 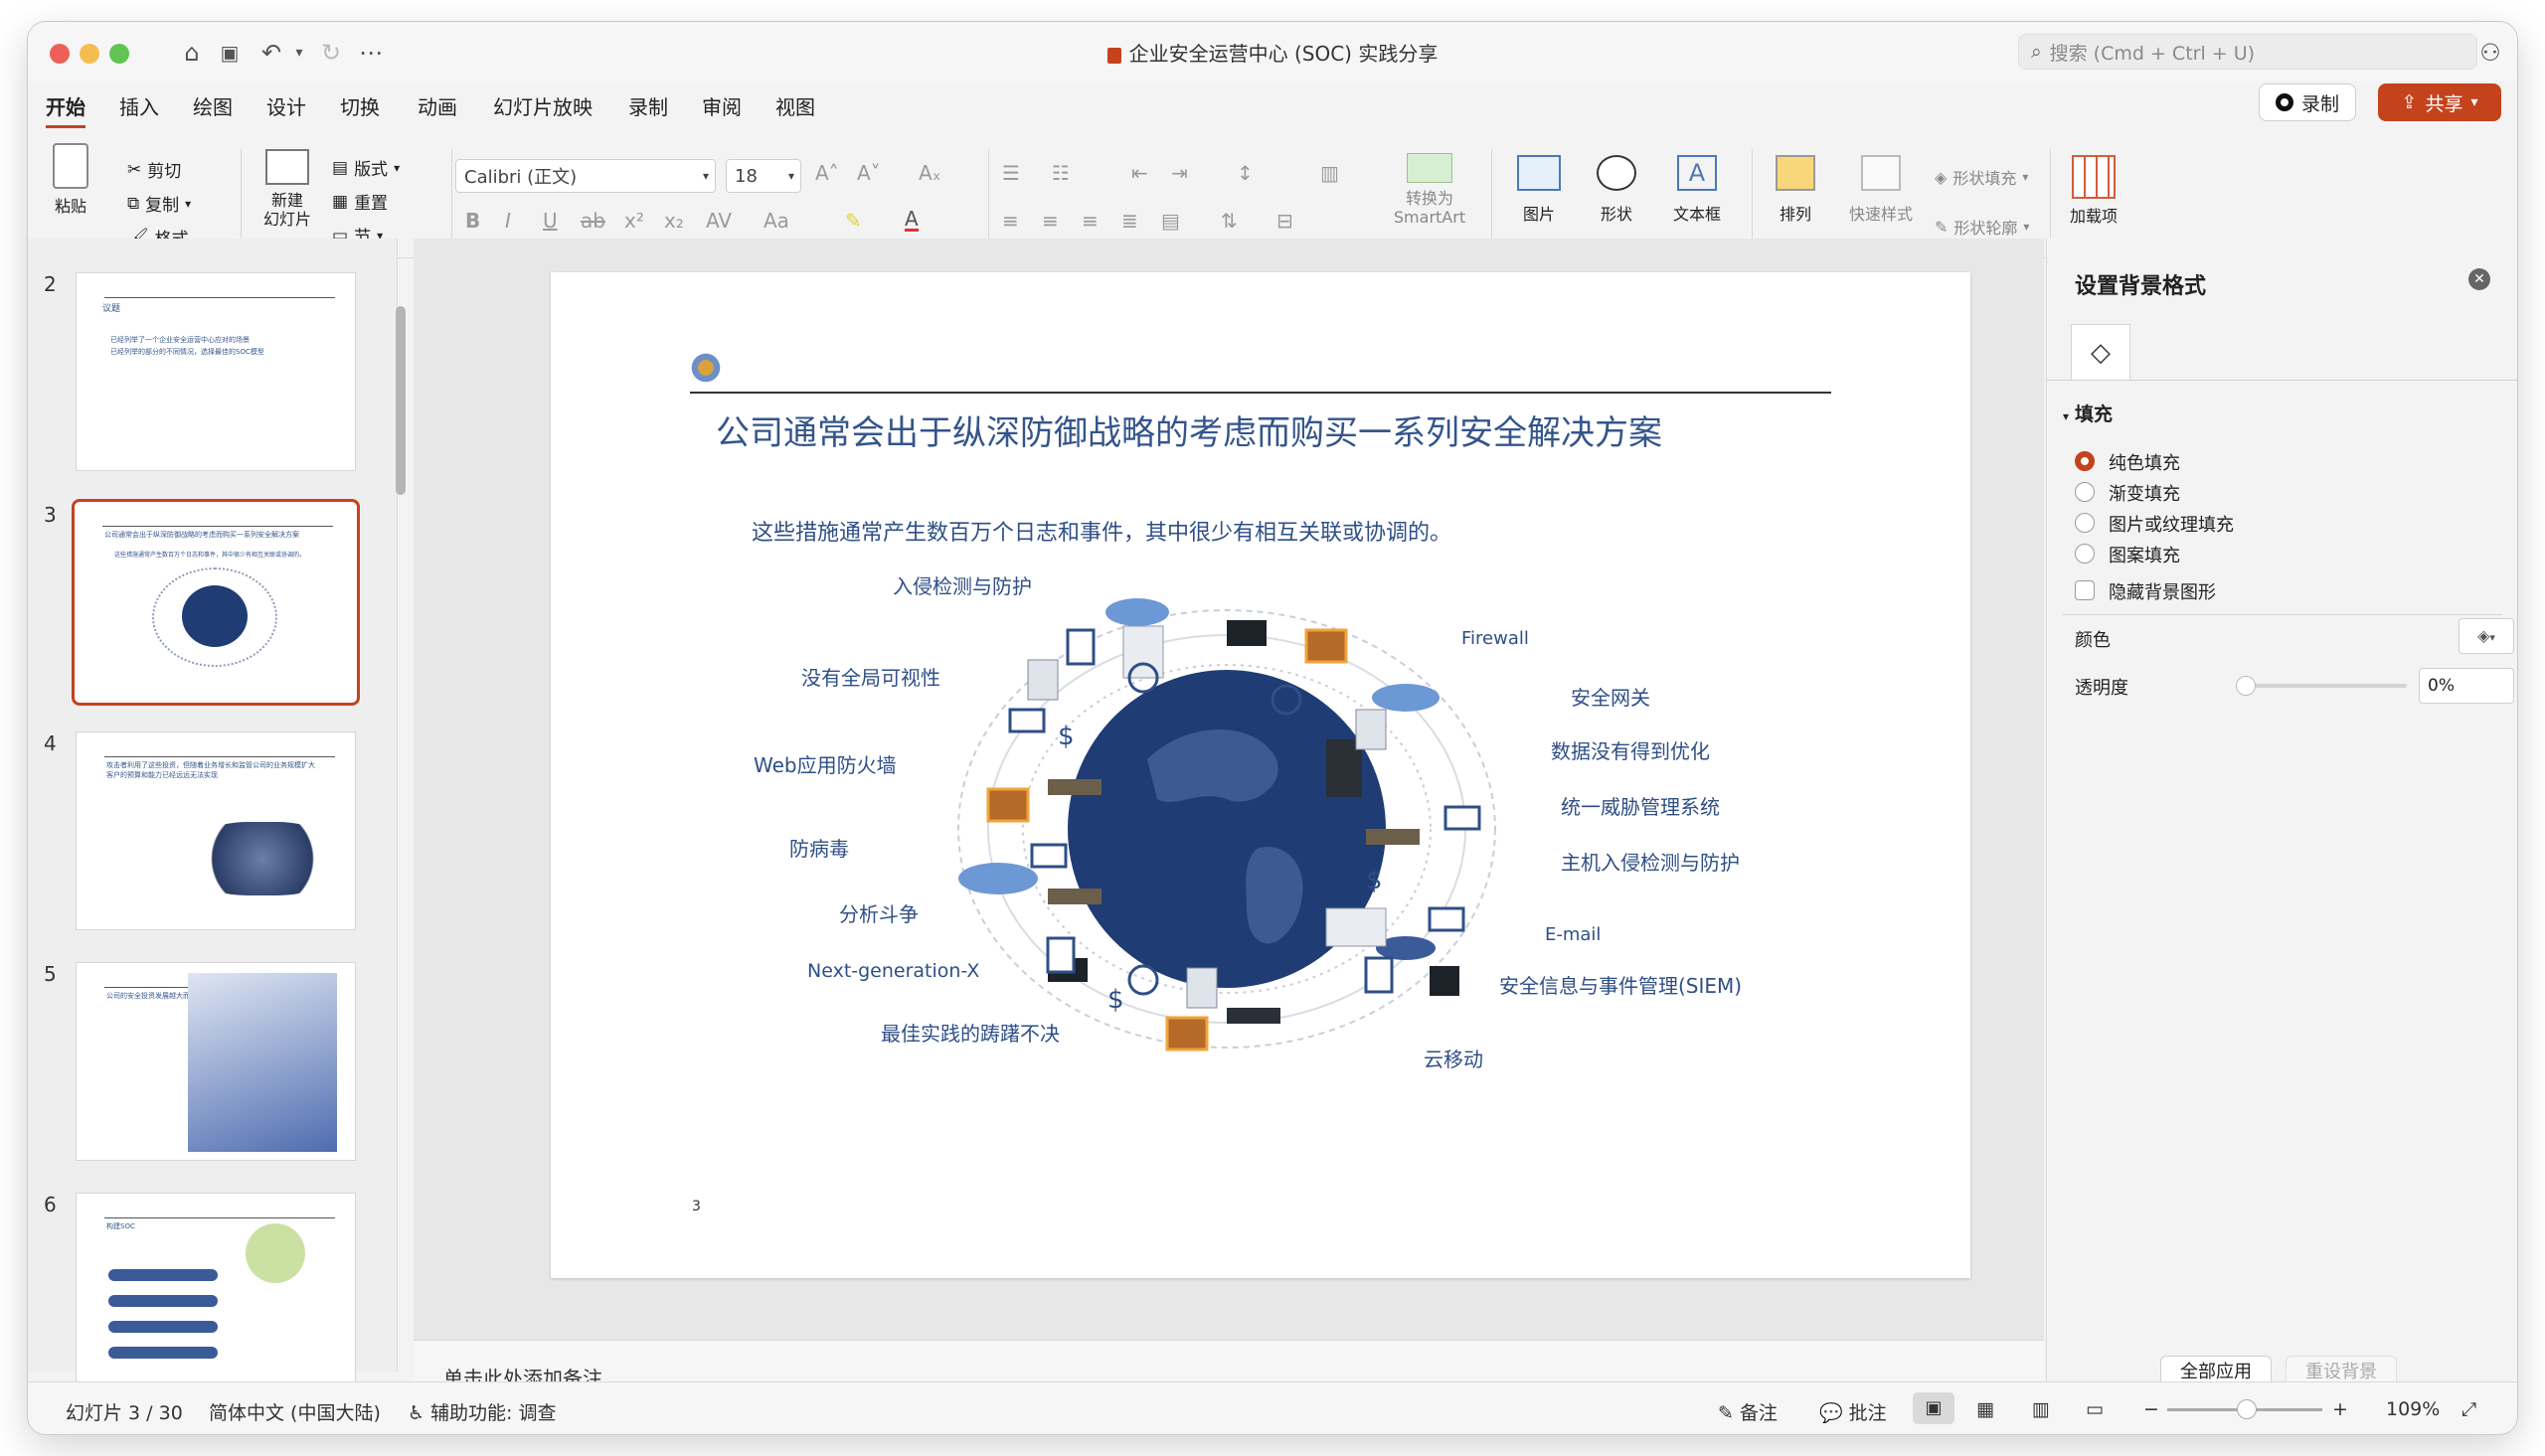 What do you see at coordinates (722, 105) in the screenshot?
I see `tab-review: 审阅` at bounding box center [722, 105].